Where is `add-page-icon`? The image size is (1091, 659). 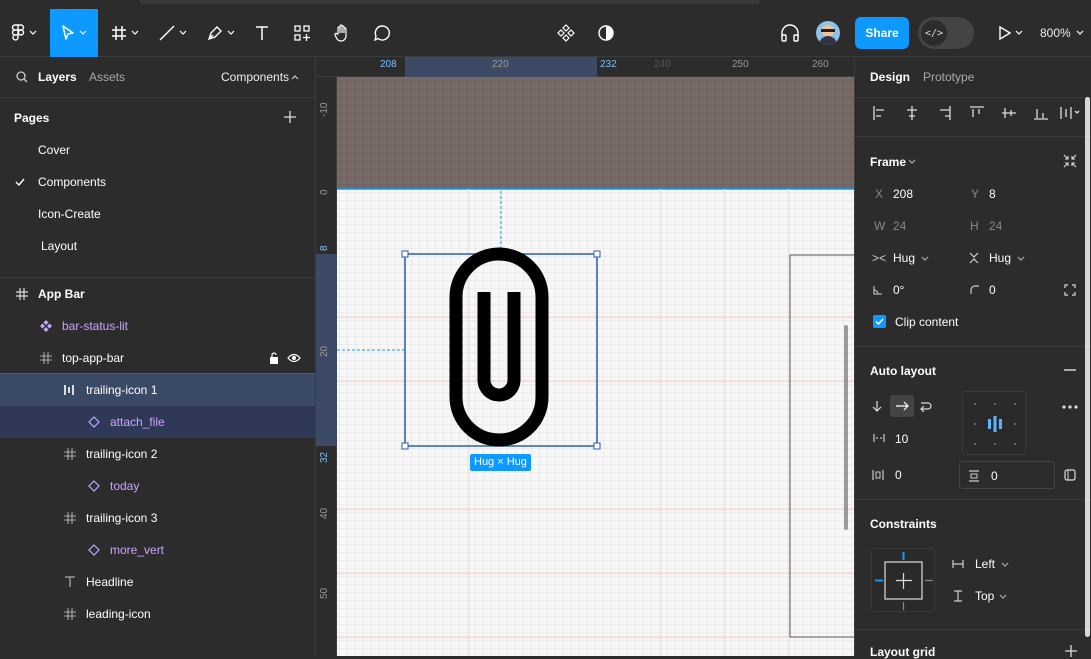
add-page-icon is located at coordinates (290, 117).